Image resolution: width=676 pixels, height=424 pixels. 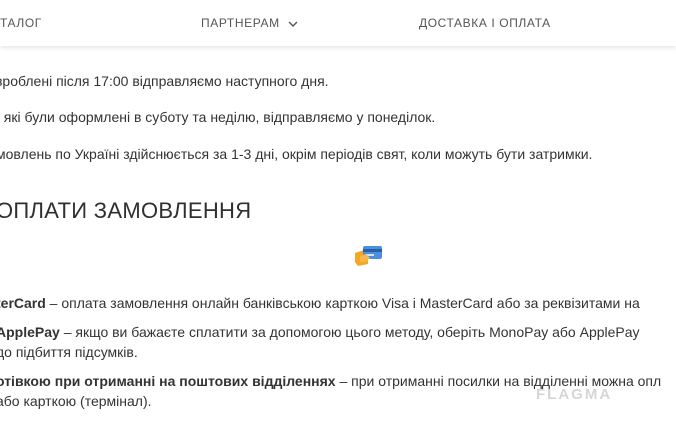 What do you see at coordinates (23, 303) in the screenshot?
I see `payment-option-title: terCard` at bounding box center [23, 303].